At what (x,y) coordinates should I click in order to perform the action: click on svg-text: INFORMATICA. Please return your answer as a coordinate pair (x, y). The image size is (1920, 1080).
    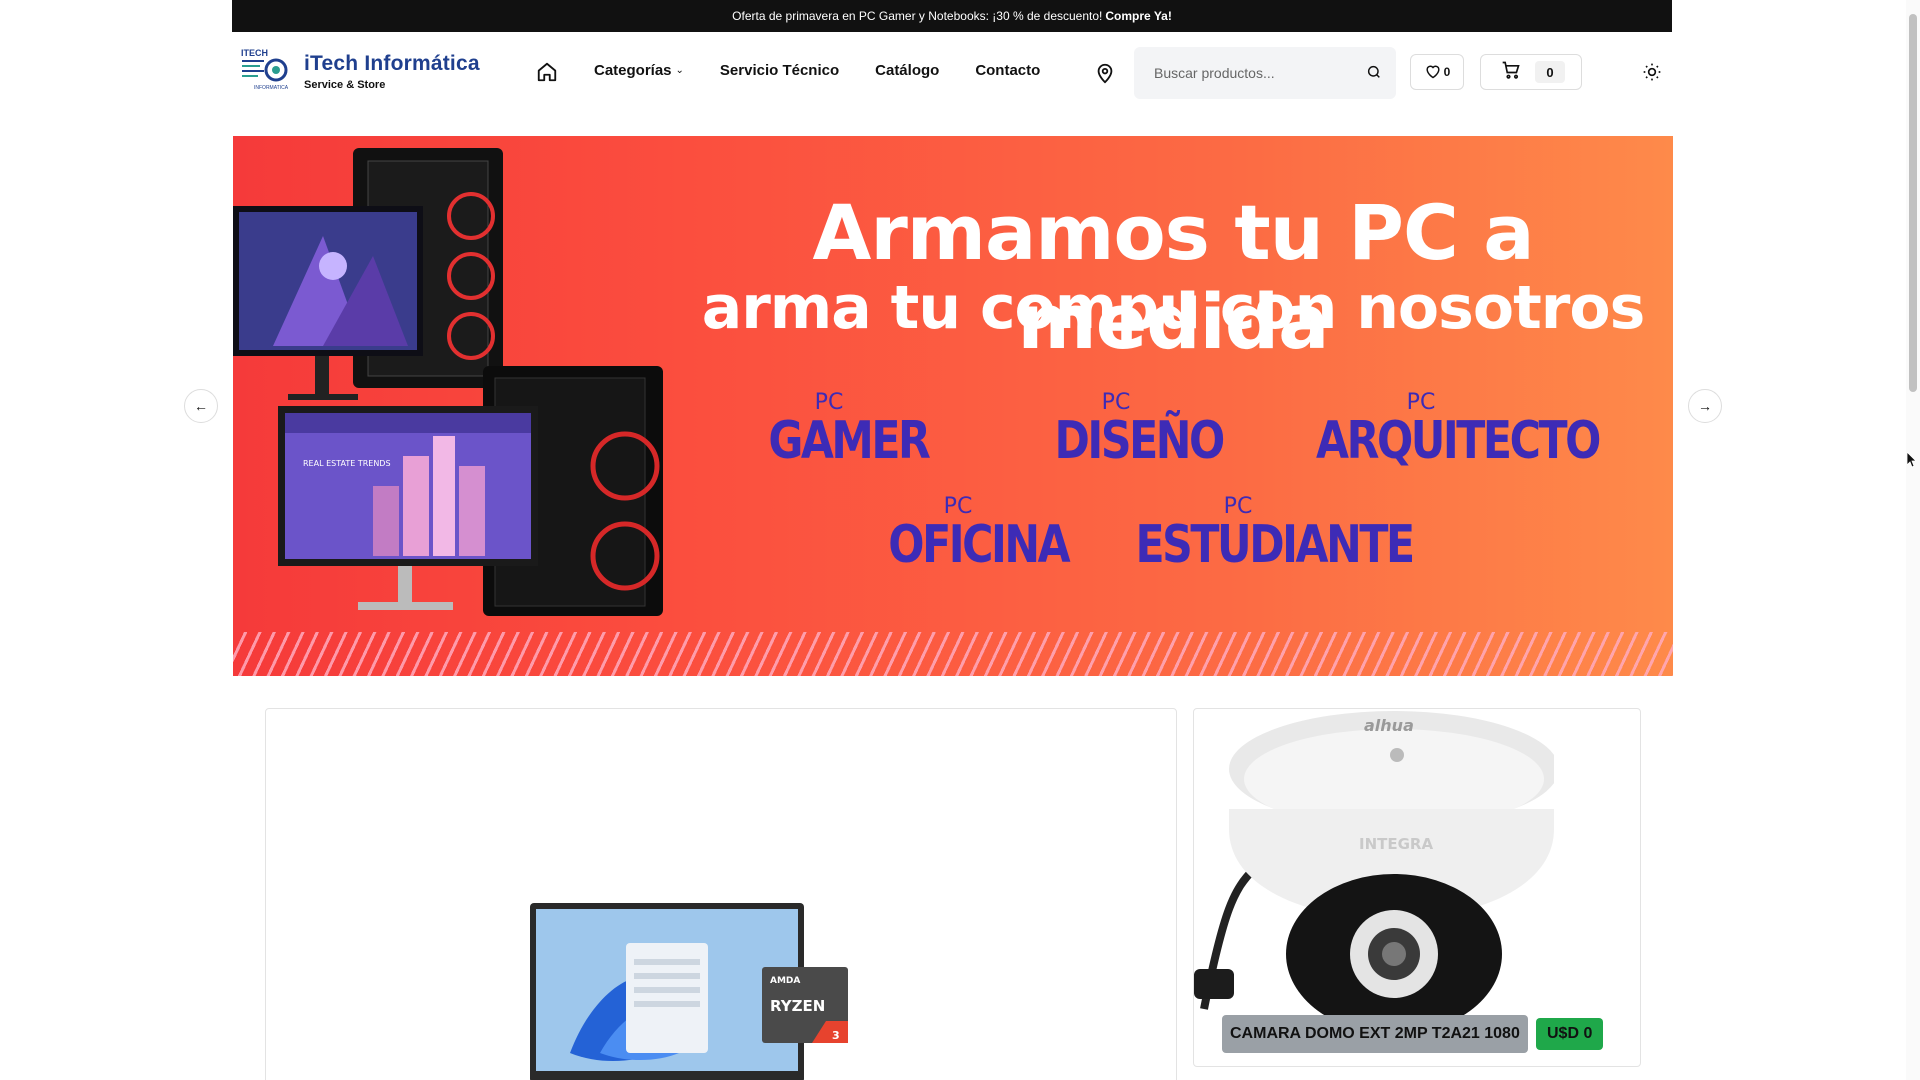
    Looking at the image, I should click on (271, 88).